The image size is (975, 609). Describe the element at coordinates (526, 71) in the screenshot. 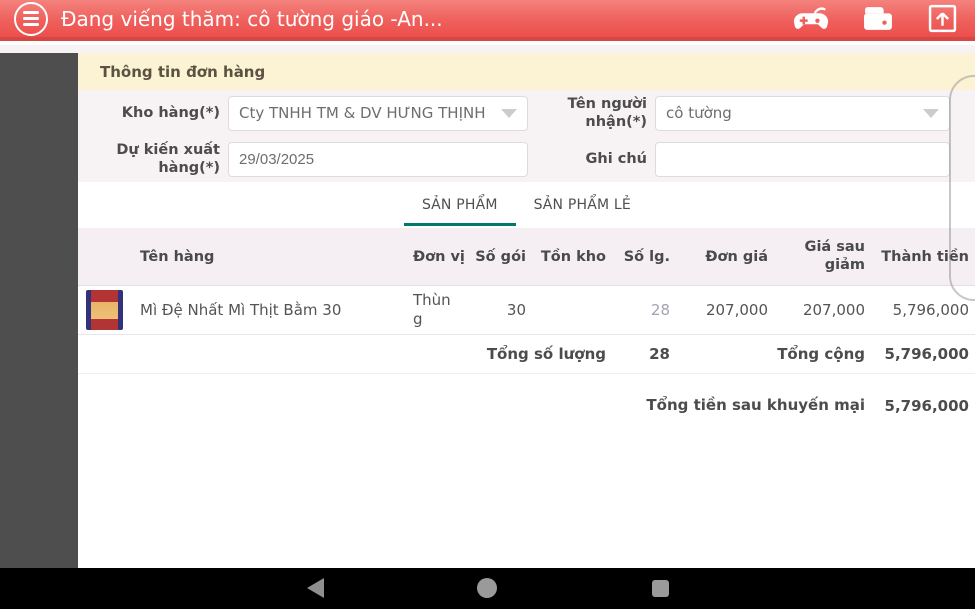

I see `section-title: Thông tin đơn hàng` at that location.